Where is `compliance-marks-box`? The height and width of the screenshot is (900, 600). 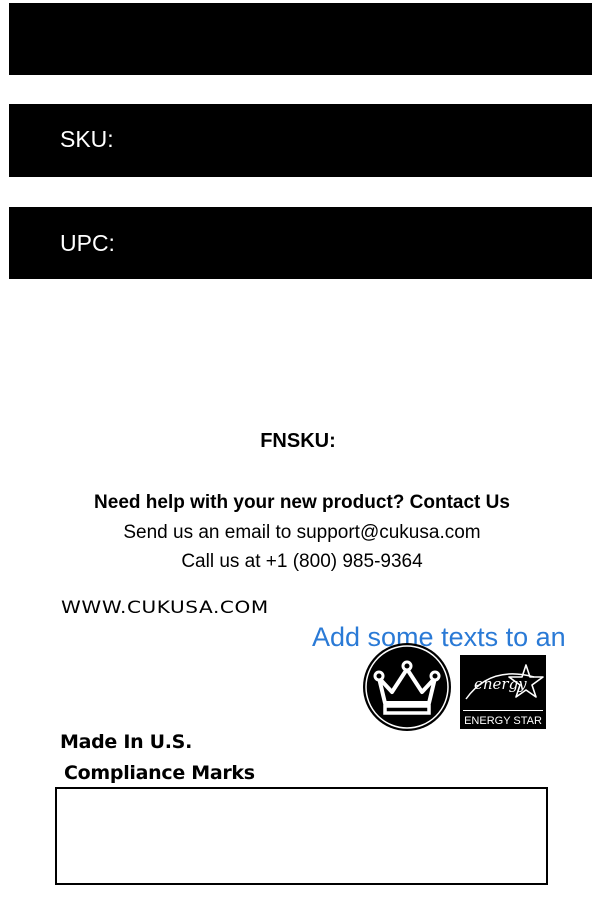
compliance-marks-box is located at coordinates (301, 836).